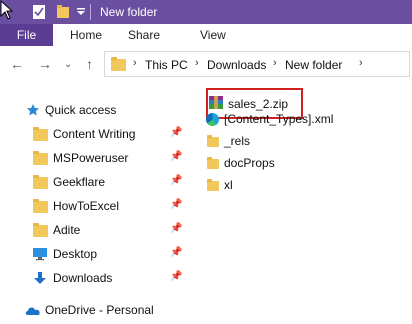  Describe the element at coordinates (216, 102) in the screenshot. I see `zip-archive-icon` at that location.